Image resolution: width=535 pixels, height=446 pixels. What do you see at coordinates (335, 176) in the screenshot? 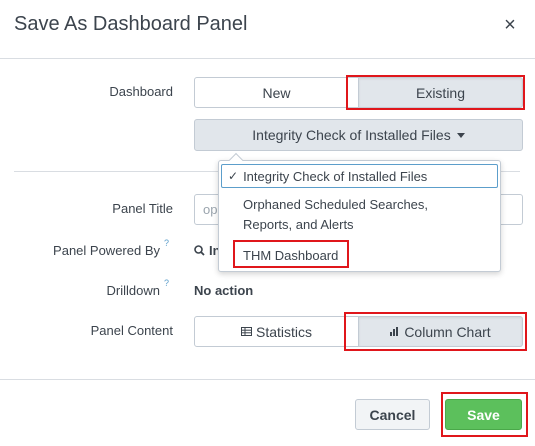
I see `menu-item-label: Integrity Check of Installed Files` at bounding box center [335, 176].